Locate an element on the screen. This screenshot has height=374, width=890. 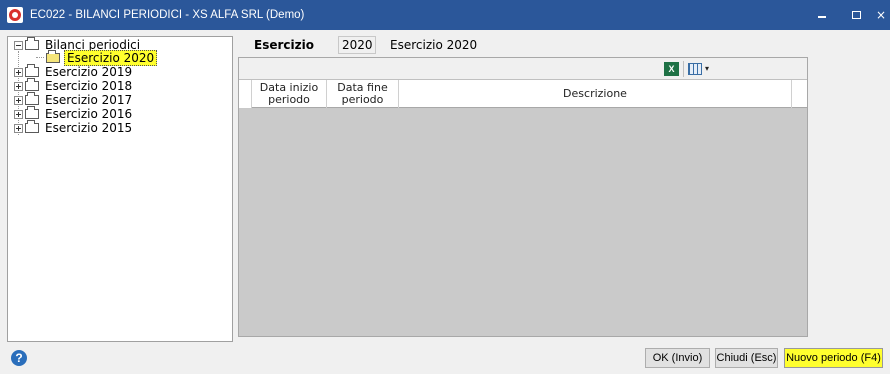
tree-item-esercizio-2015: Esercizio 2015 is located at coordinates (74, 127).